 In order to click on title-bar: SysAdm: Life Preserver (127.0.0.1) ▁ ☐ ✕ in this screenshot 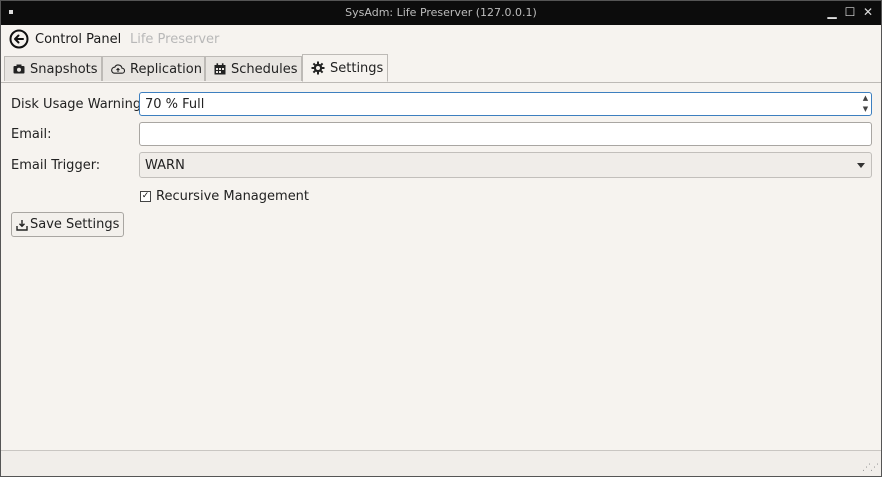, I will do `click(441, 13)`.